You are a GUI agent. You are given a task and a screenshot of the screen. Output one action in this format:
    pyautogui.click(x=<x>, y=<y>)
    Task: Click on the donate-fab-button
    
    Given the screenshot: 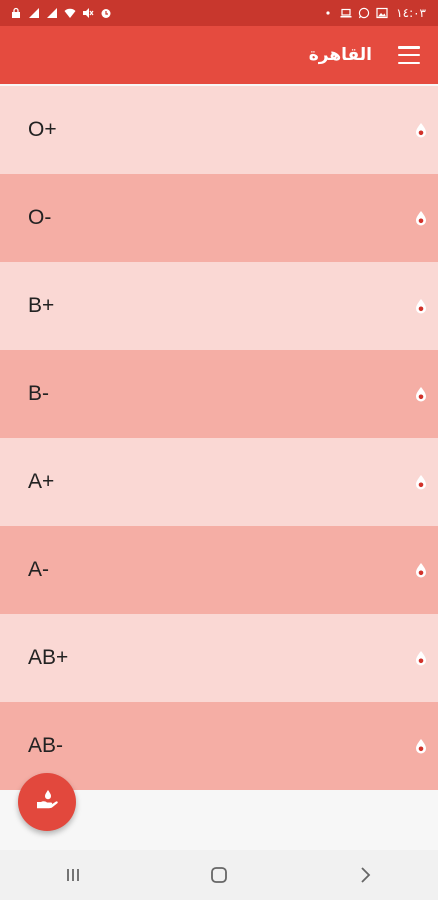 What is the action you would take?
    pyautogui.click(x=47, y=802)
    